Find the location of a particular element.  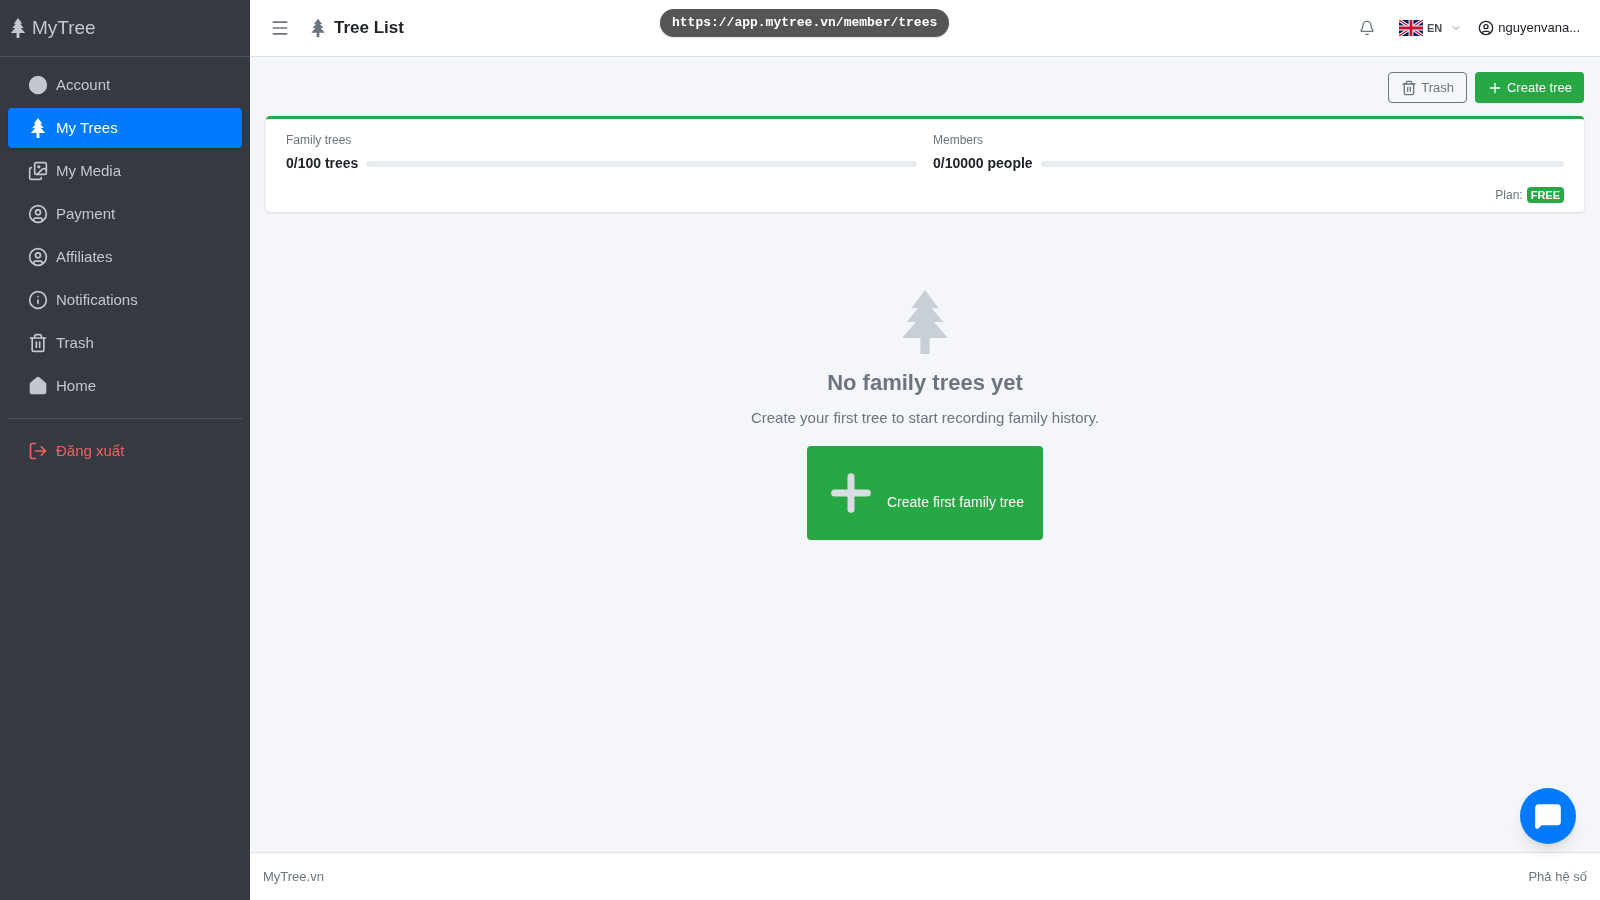

footer-brand: MyTree.vn is located at coordinates (293, 876).